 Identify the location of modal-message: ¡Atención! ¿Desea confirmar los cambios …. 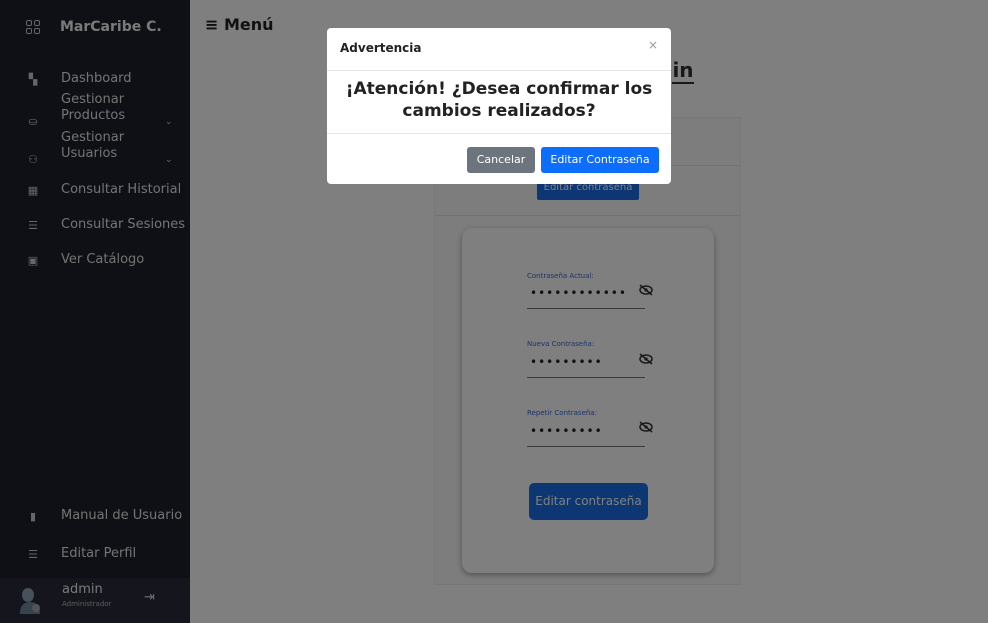
(499, 100).